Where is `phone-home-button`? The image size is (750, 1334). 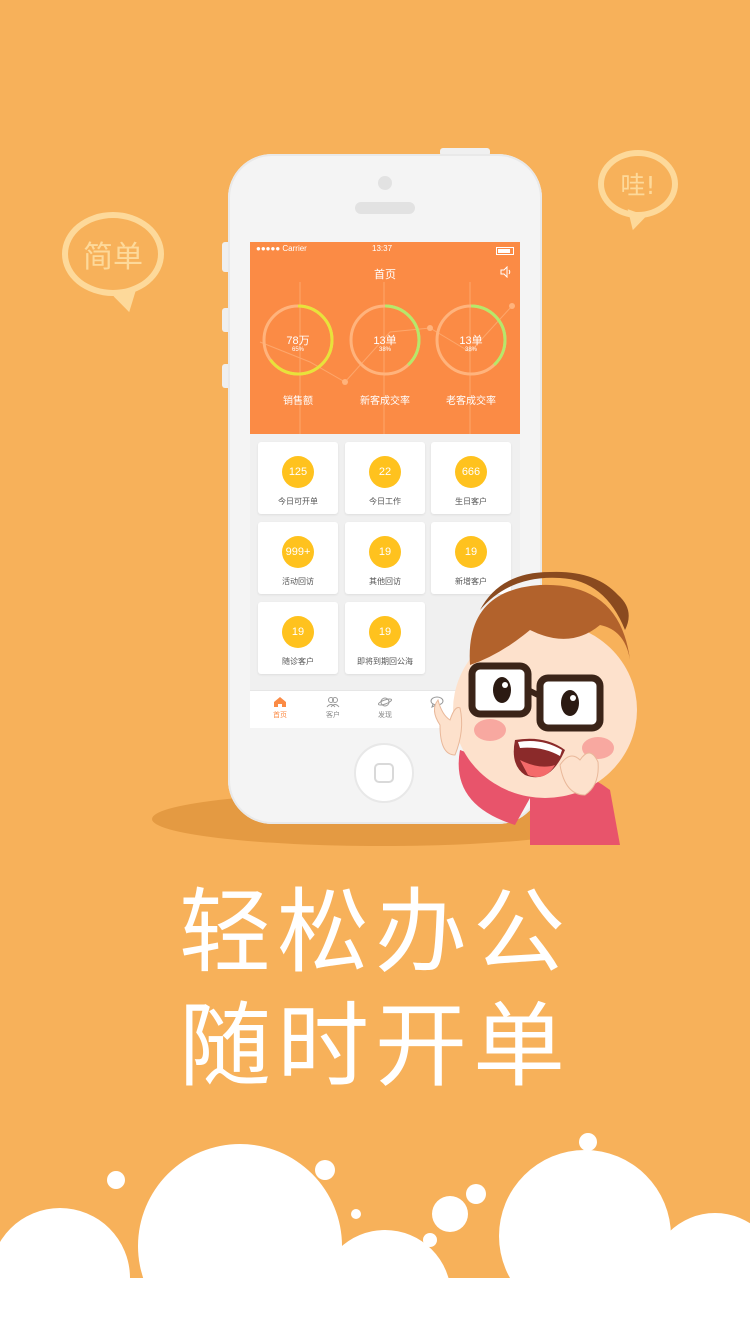
phone-home-button is located at coordinates (384, 773).